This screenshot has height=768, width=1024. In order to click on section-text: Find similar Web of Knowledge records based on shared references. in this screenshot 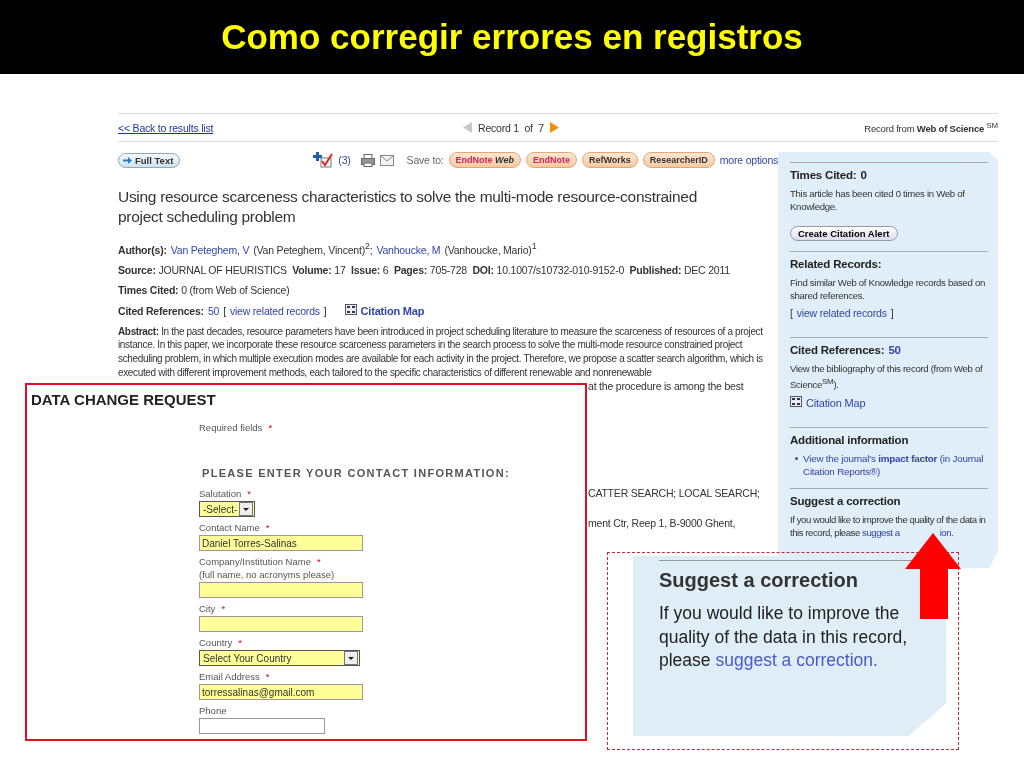, I will do `click(888, 289)`.